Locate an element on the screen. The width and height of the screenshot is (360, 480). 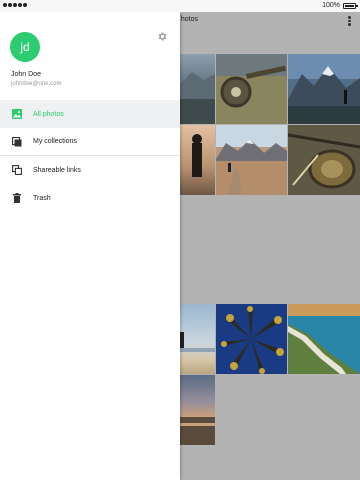
user-email: johndoe@one.com is located at coordinates (36, 84).